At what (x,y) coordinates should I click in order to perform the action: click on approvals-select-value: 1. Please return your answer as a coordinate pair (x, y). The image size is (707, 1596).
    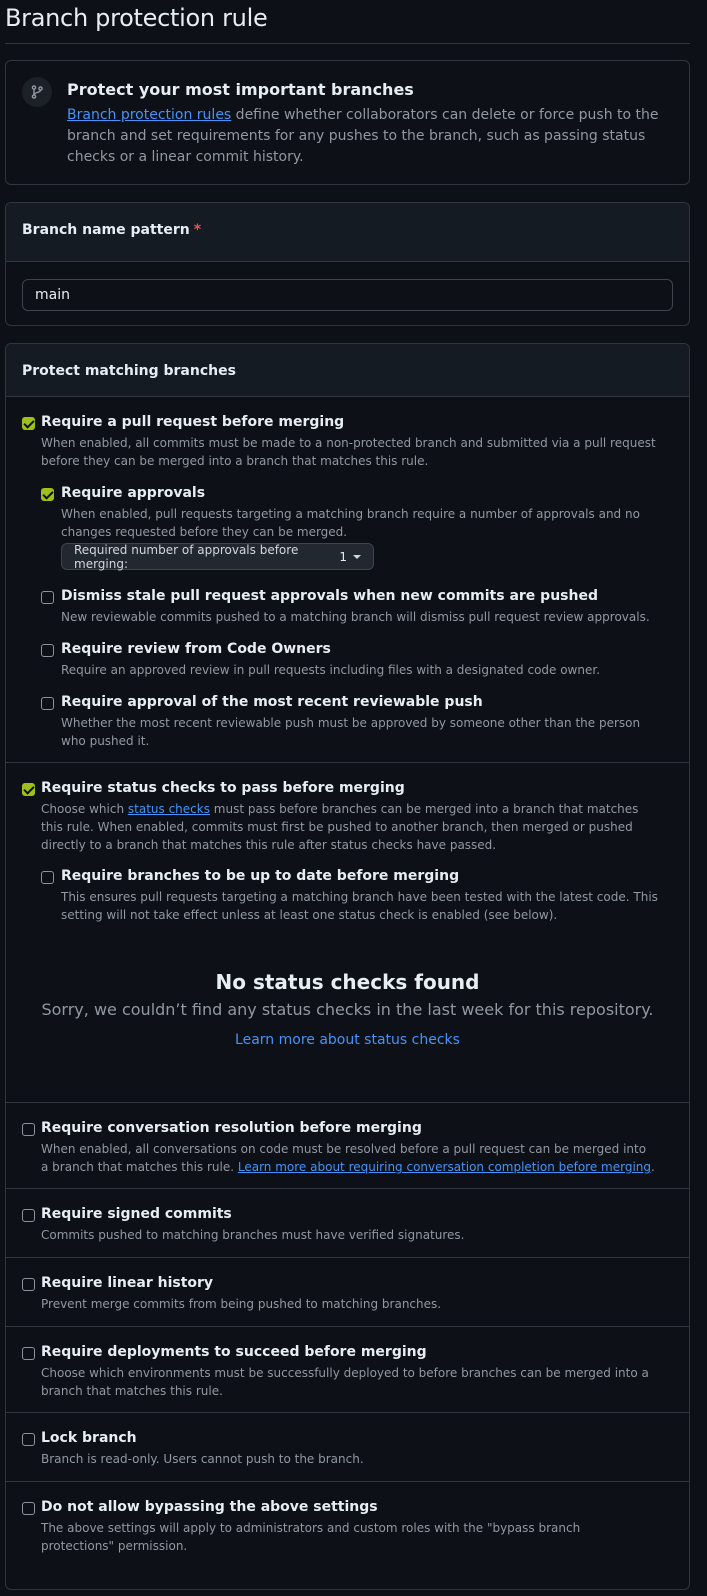
    Looking at the image, I should click on (343, 556).